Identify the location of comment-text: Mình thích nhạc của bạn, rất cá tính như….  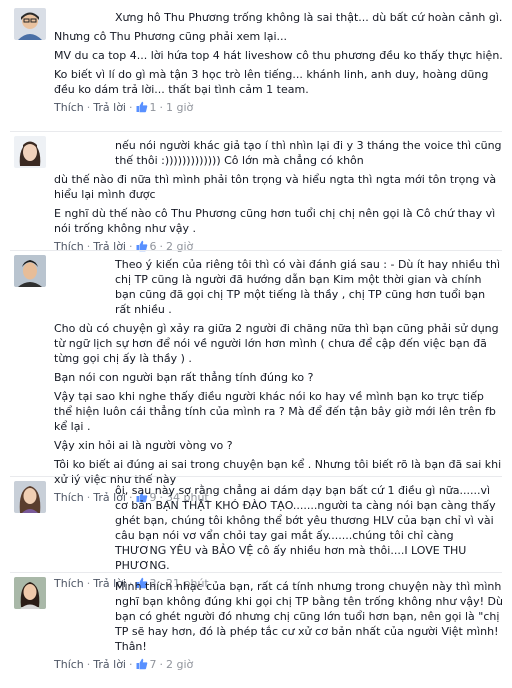
(309, 616).